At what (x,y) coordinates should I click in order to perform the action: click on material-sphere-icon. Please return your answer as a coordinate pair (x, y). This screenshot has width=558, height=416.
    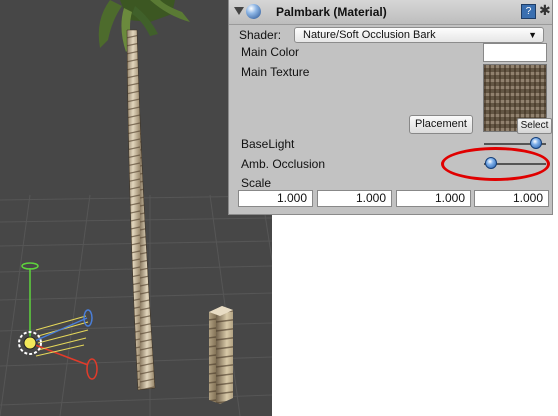
    Looking at the image, I should click on (253, 11).